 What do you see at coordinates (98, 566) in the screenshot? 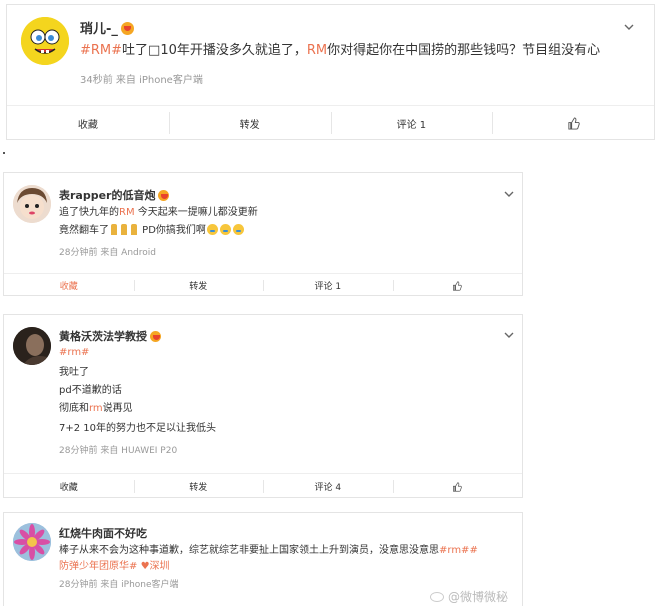
I see `hashtag-link: 防弹少年团原华#` at bounding box center [98, 566].